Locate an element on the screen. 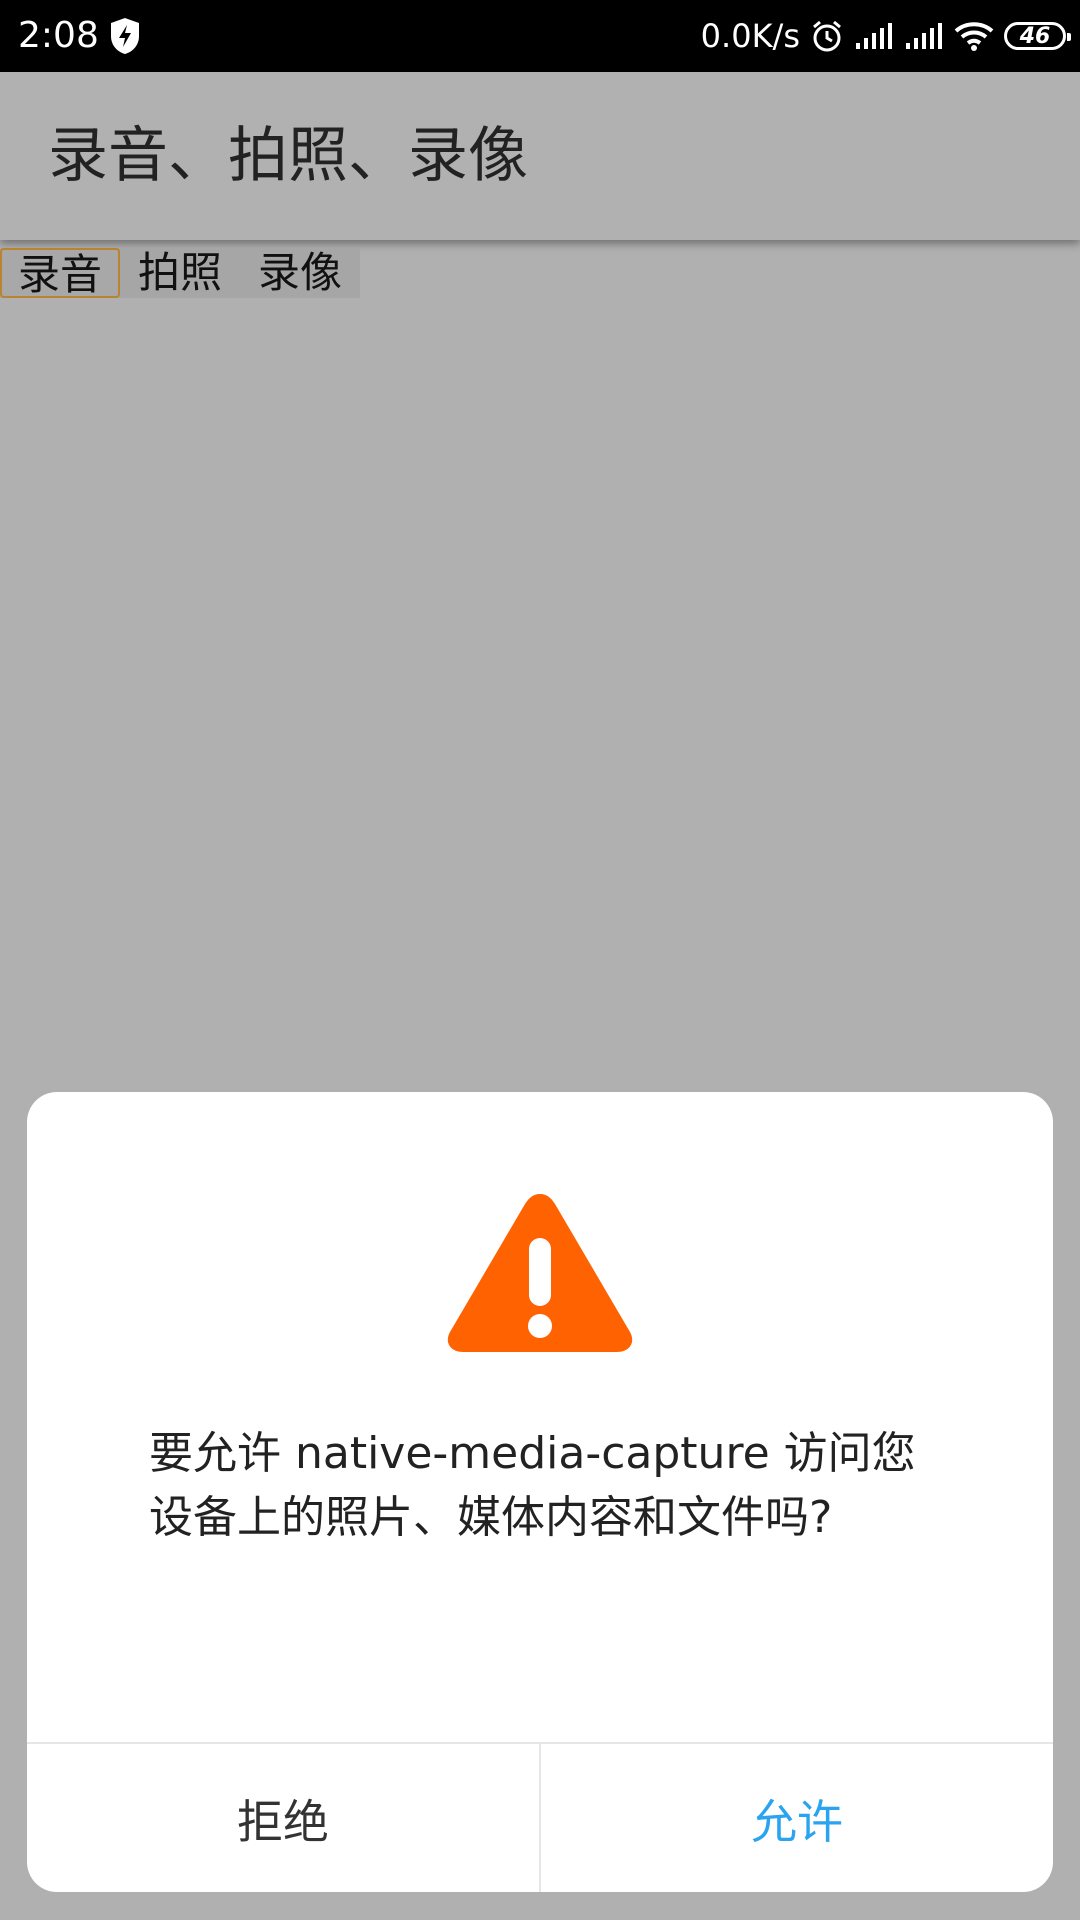 Image resolution: width=1080 pixels, height=1920 pixels. alarm-icon is located at coordinates (827, 36).